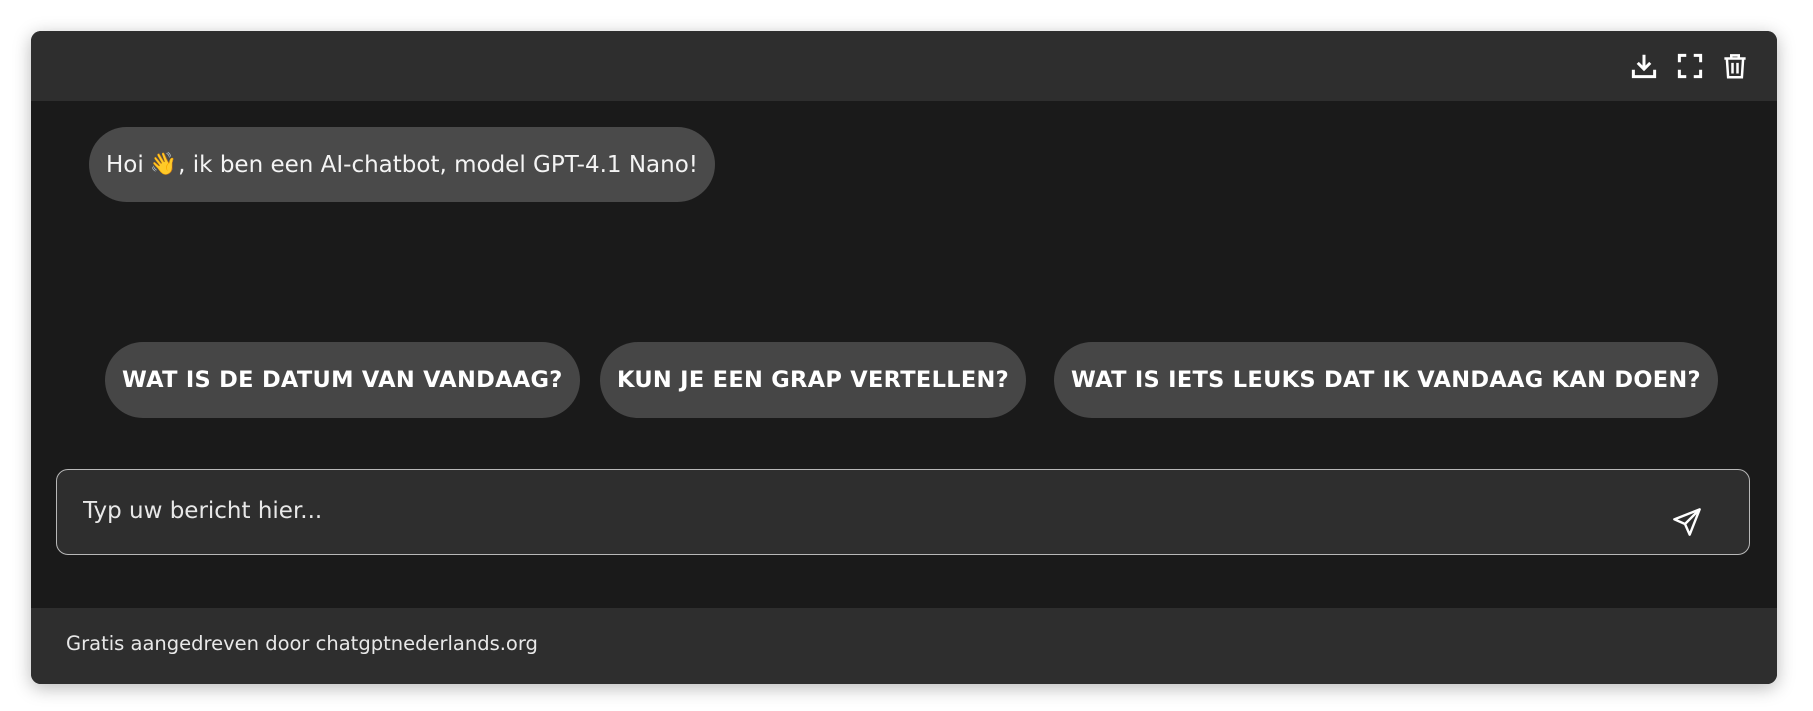  Describe the element at coordinates (813, 380) in the screenshot. I see `suggestion-button-joke: KUN JE EEN GRAP VERTELLEN?` at that location.